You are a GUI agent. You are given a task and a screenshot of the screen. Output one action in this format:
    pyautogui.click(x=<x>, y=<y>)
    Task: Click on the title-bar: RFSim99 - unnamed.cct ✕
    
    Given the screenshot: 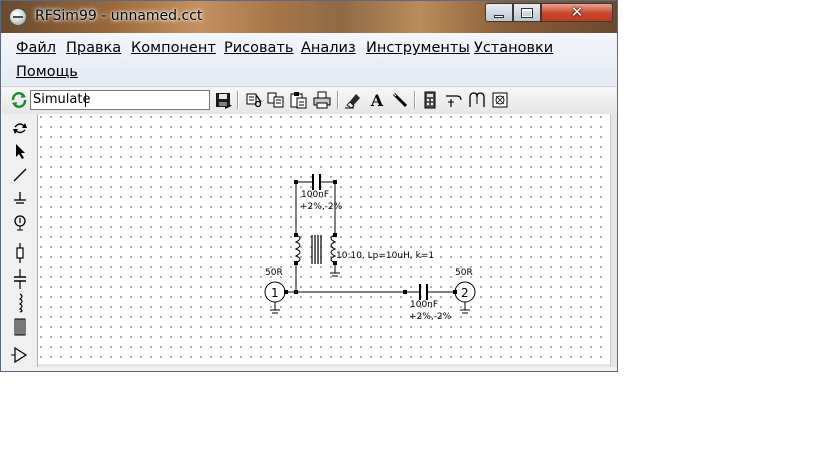 What is the action you would take?
    pyautogui.click(x=309, y=17)
    